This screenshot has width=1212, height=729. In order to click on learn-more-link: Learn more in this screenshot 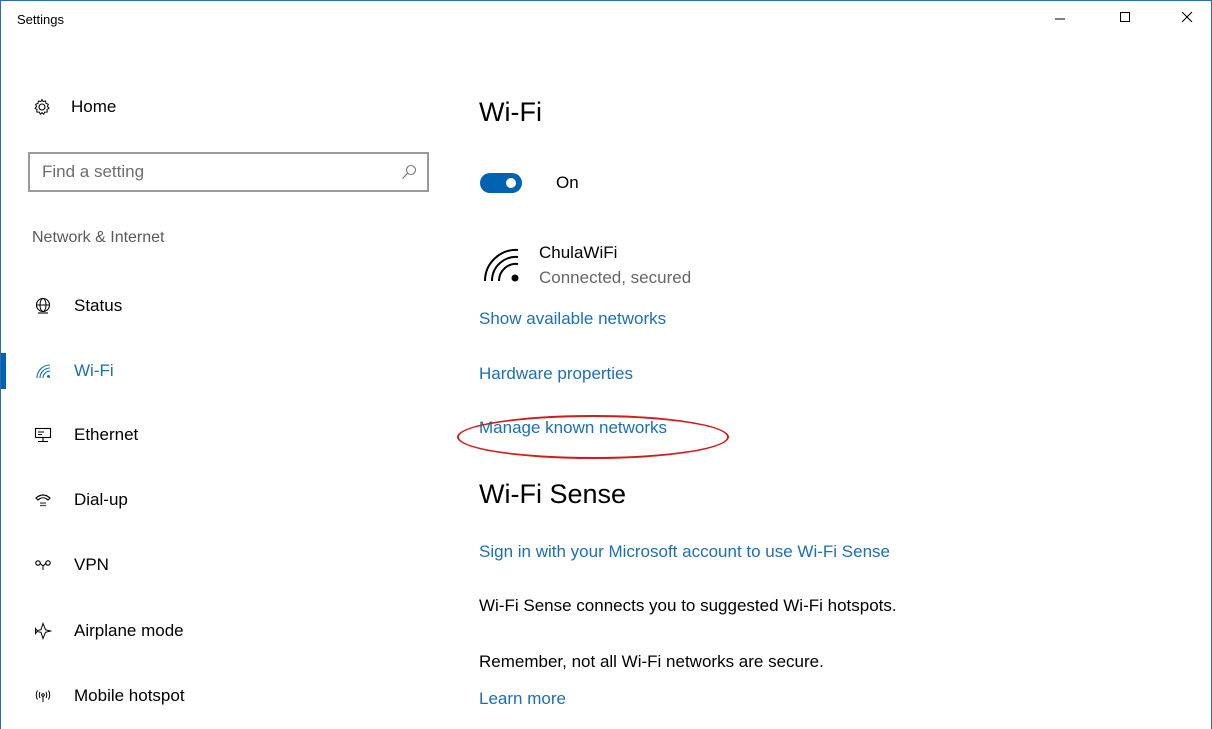, I will do `click(522, 699)`.